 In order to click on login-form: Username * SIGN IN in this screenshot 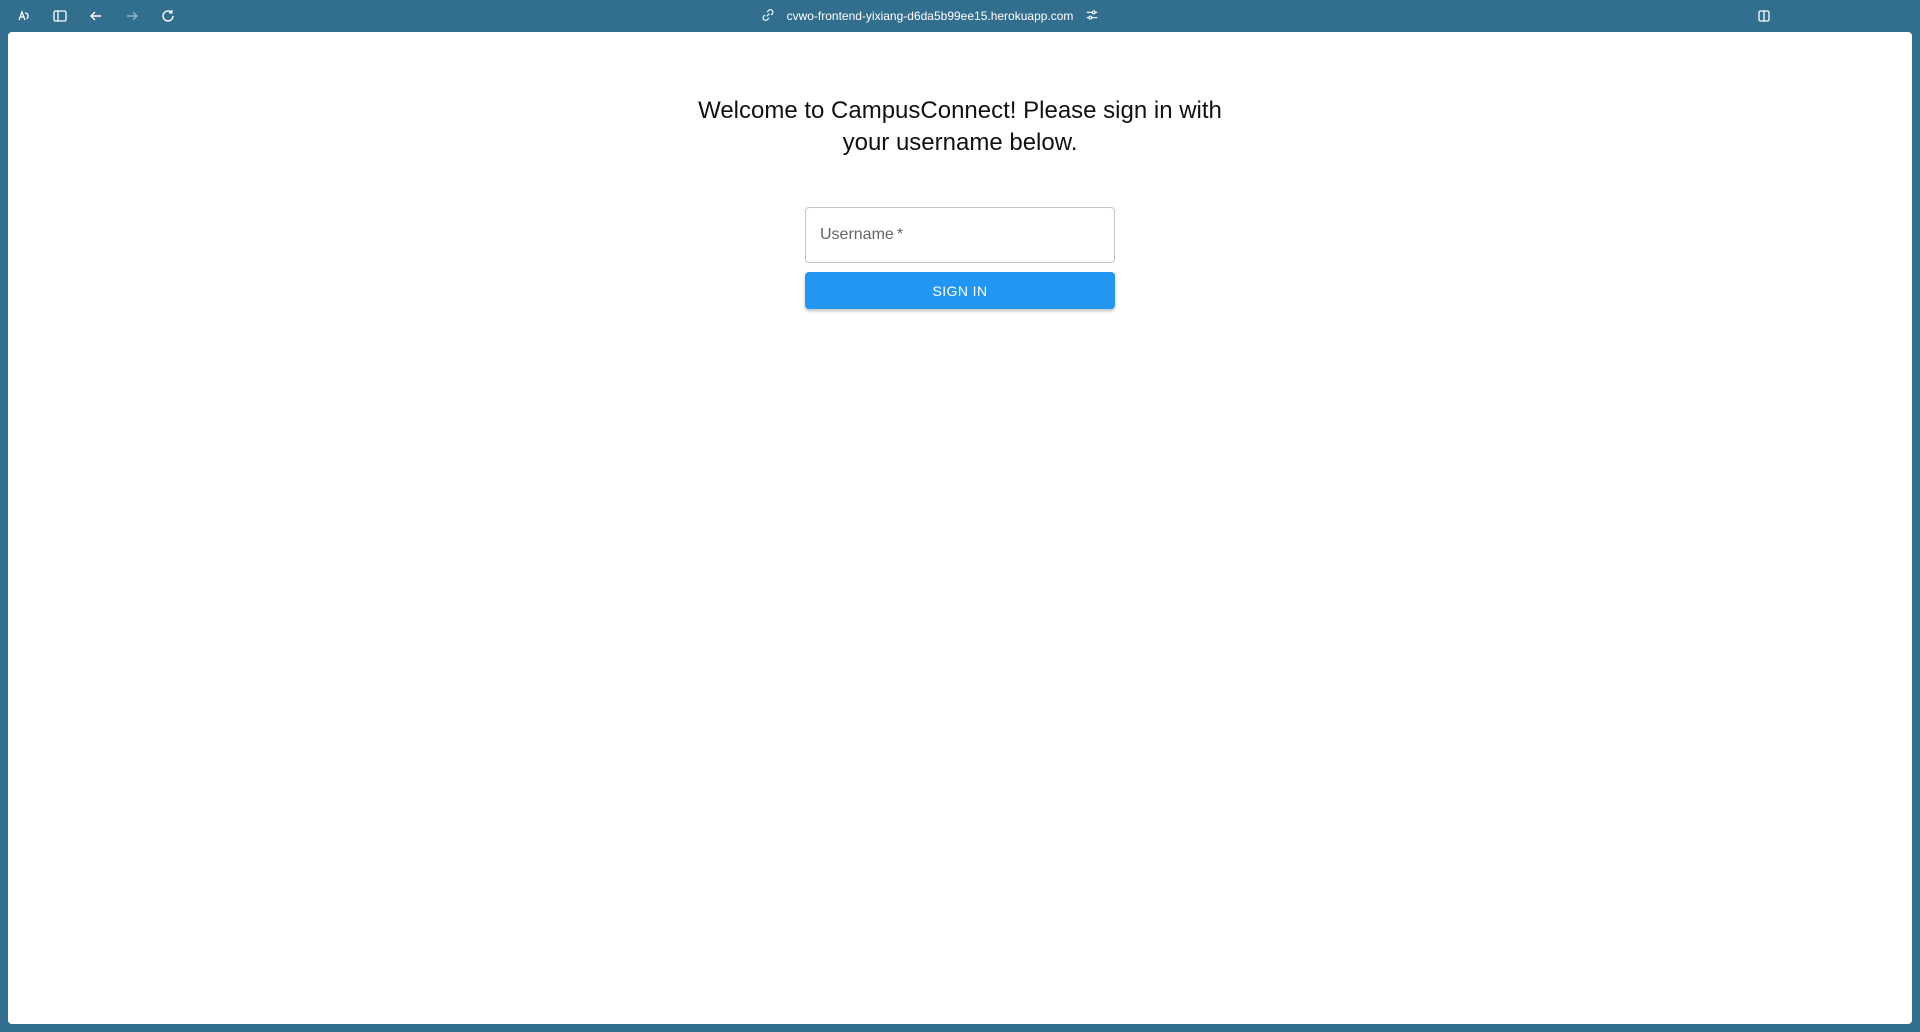, I will do `click(960, 258)`.